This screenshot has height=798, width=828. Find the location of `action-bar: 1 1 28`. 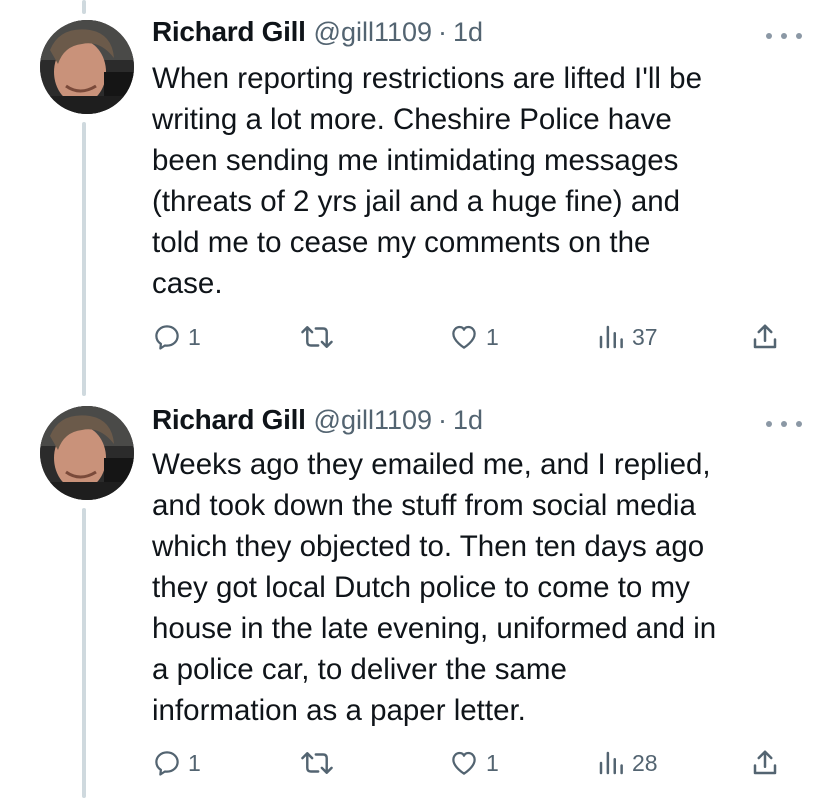

action-bar: 1 1 28 is located at coordinates (472, 765).